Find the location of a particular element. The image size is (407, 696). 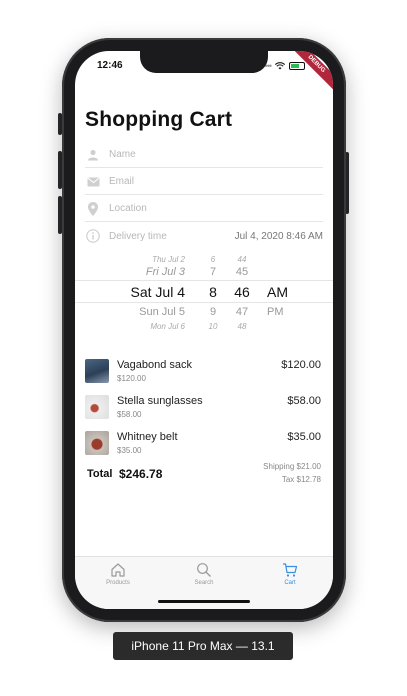

picker-minute: 46 is located at coordinates (242, 292).